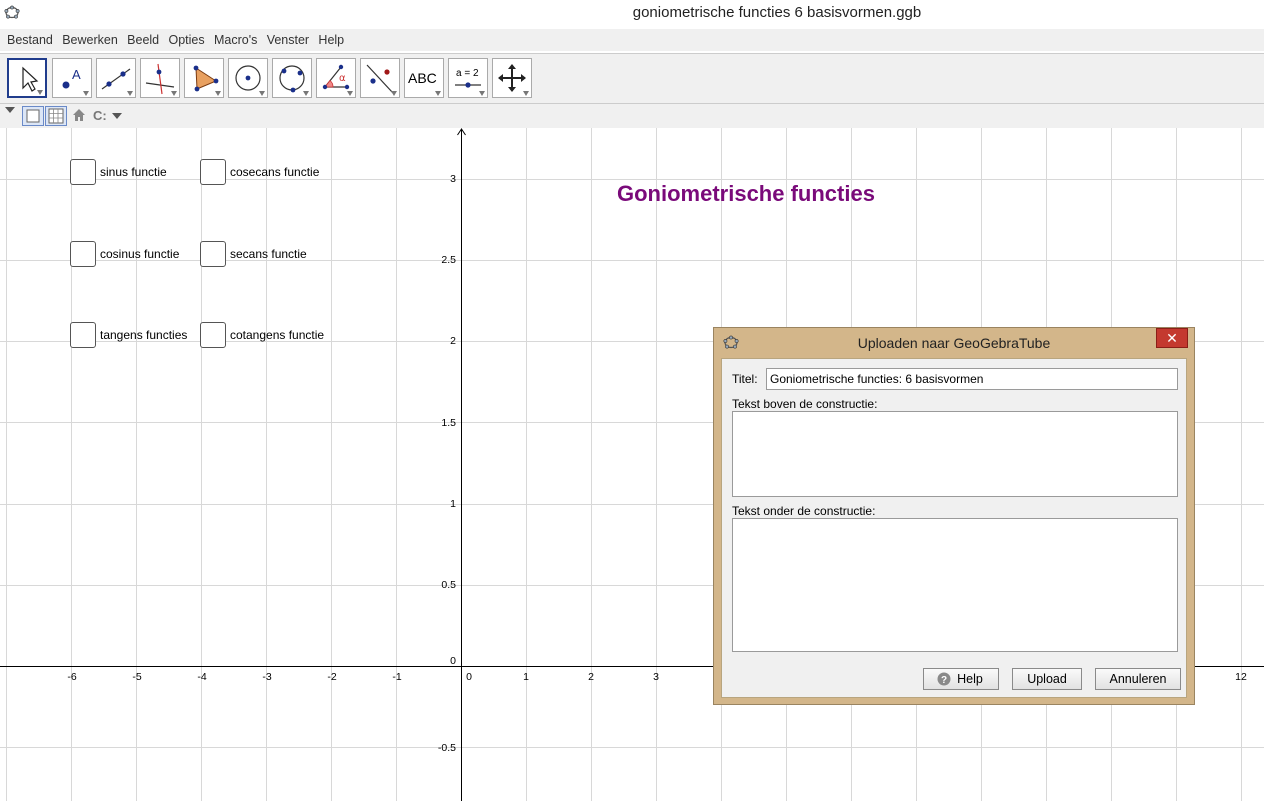  Describe the element at coordinates (72, 677) in the screenshot. I see `x-tick-label: -6` at that location.